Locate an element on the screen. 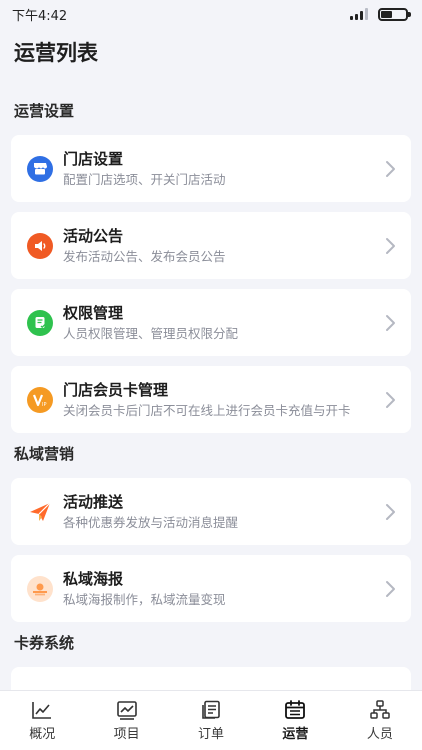 The image size is (422, 750). org-chart-icon is located at coordinates (380, 709).